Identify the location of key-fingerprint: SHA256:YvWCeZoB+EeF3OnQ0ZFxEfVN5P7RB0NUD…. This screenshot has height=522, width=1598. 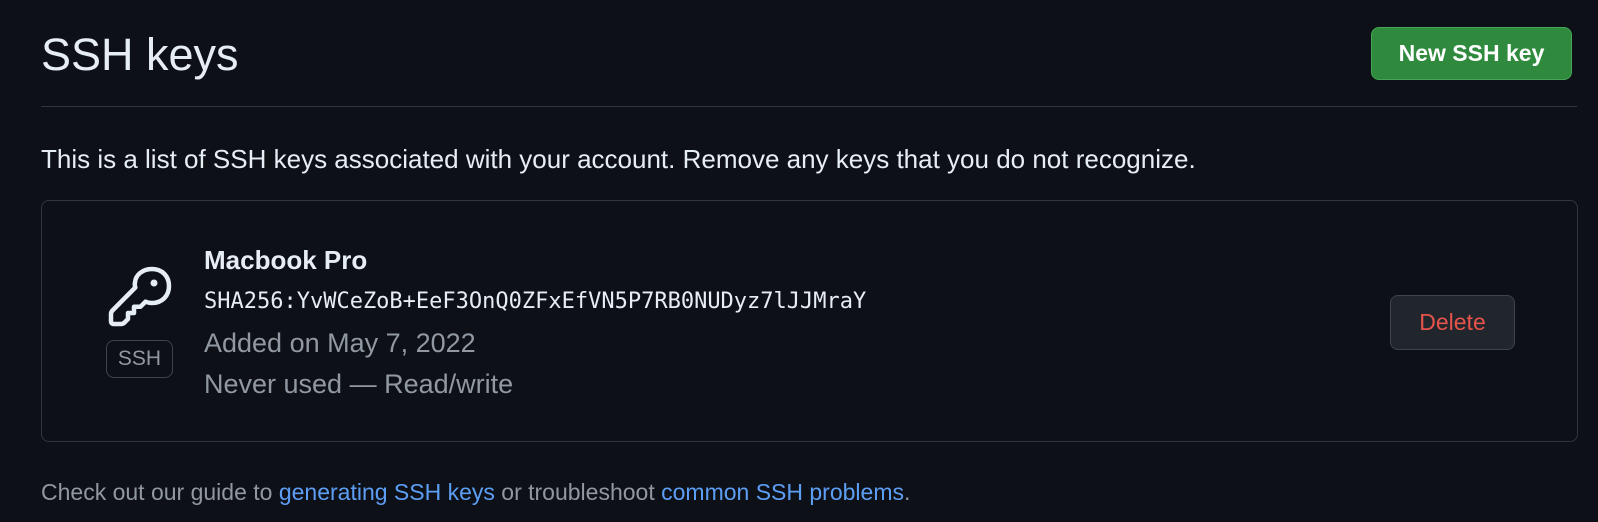
(535, 301).